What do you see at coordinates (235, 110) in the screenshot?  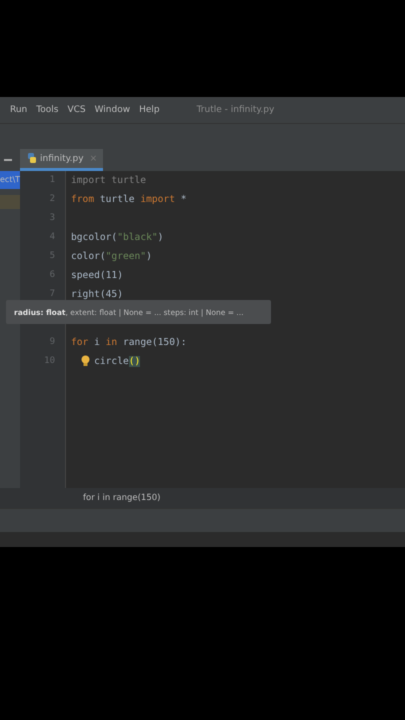 I see `window-title: Trutle - infinity.py` at bounding box center [235, 110].